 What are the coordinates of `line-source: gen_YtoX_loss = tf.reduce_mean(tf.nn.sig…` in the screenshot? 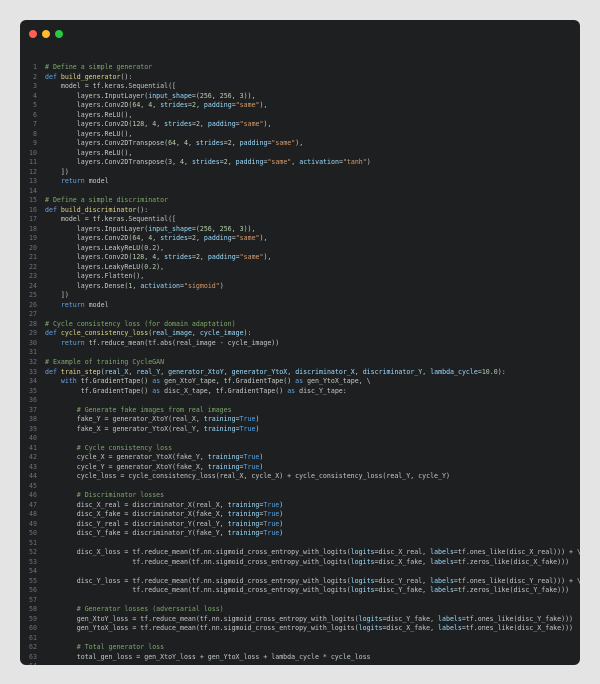 It's located at (309, 628).